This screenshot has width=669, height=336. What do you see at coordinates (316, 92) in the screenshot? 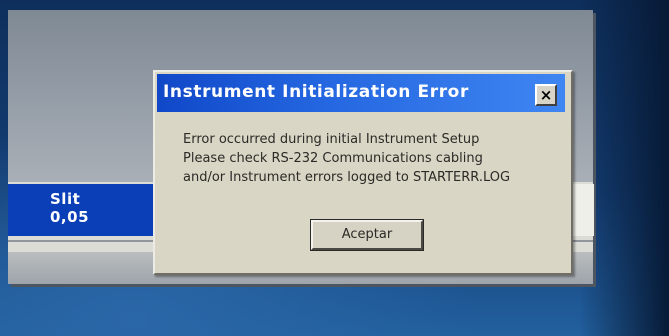
I see `dialog-title: Instrument Initialization Error` at bounding box center [316, 92].